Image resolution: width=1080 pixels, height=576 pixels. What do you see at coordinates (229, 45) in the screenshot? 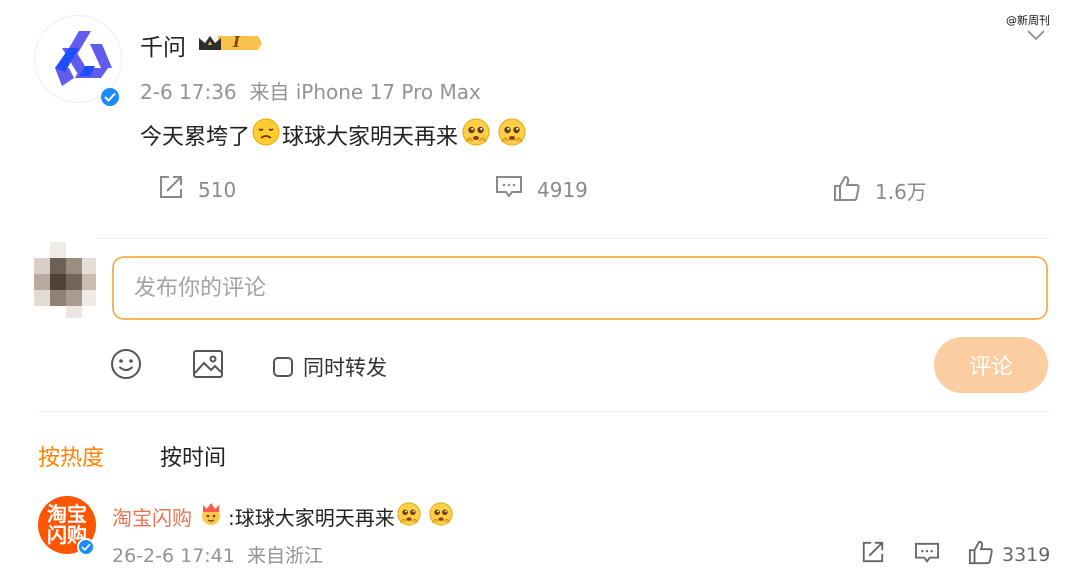
I see `member-level-badge: I` at bounding box center [229, 45].